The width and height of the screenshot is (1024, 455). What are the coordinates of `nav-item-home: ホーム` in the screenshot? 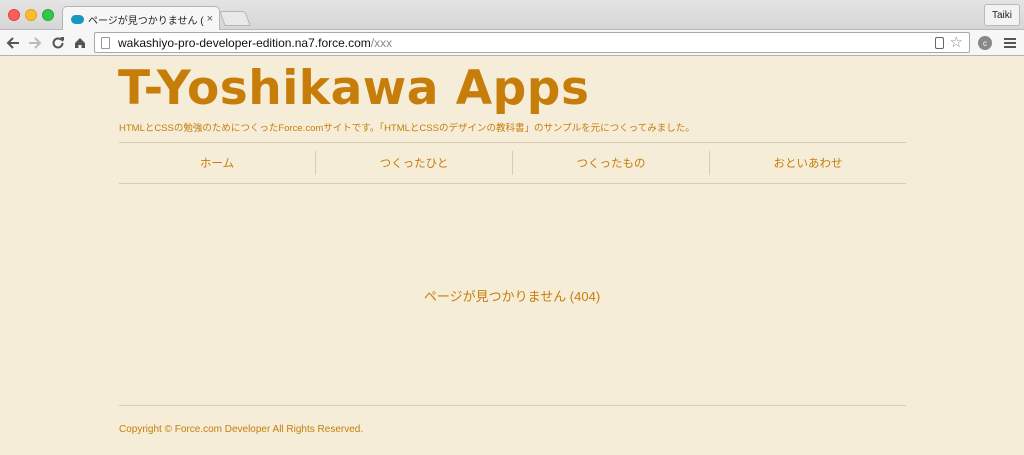 It's located at (217, 163).